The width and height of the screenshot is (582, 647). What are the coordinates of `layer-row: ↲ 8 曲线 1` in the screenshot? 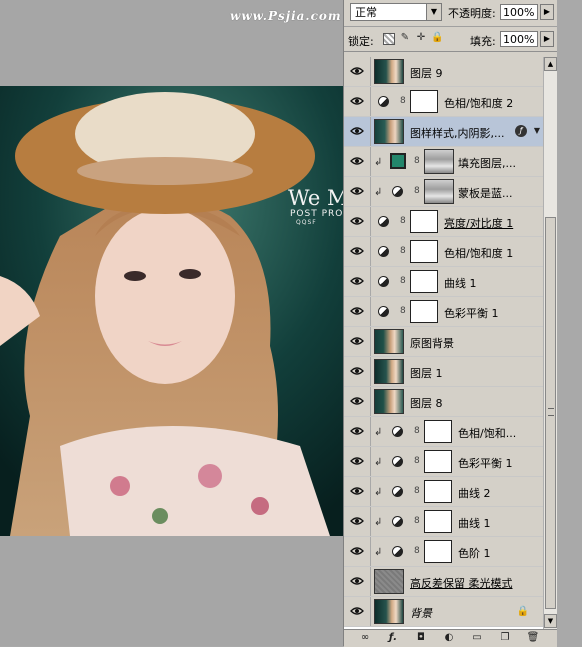 It's located at (443, 522).